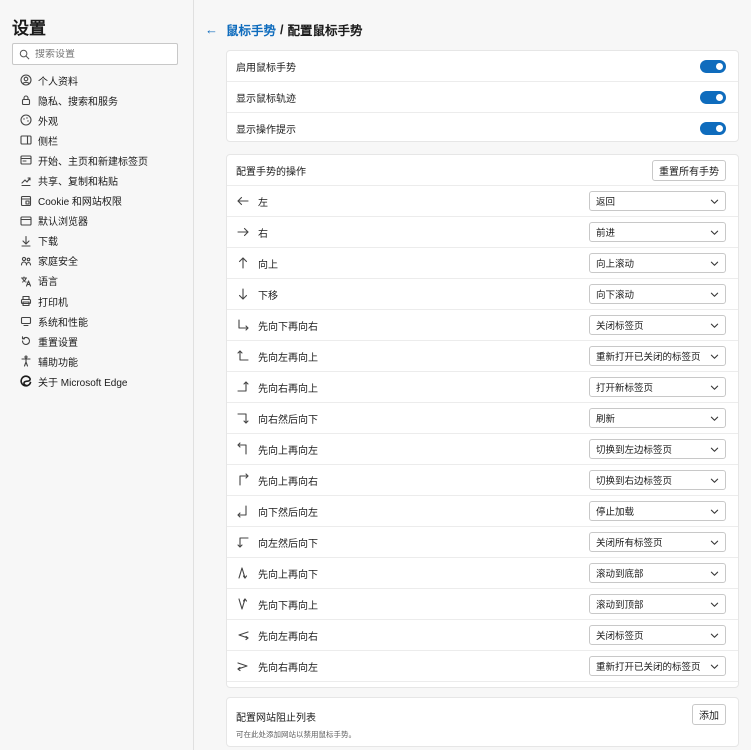 This screenshot has width=751, height=750. Describe the element at coordinates (100, 54) in the screenshot. I see `search-input` at that location.